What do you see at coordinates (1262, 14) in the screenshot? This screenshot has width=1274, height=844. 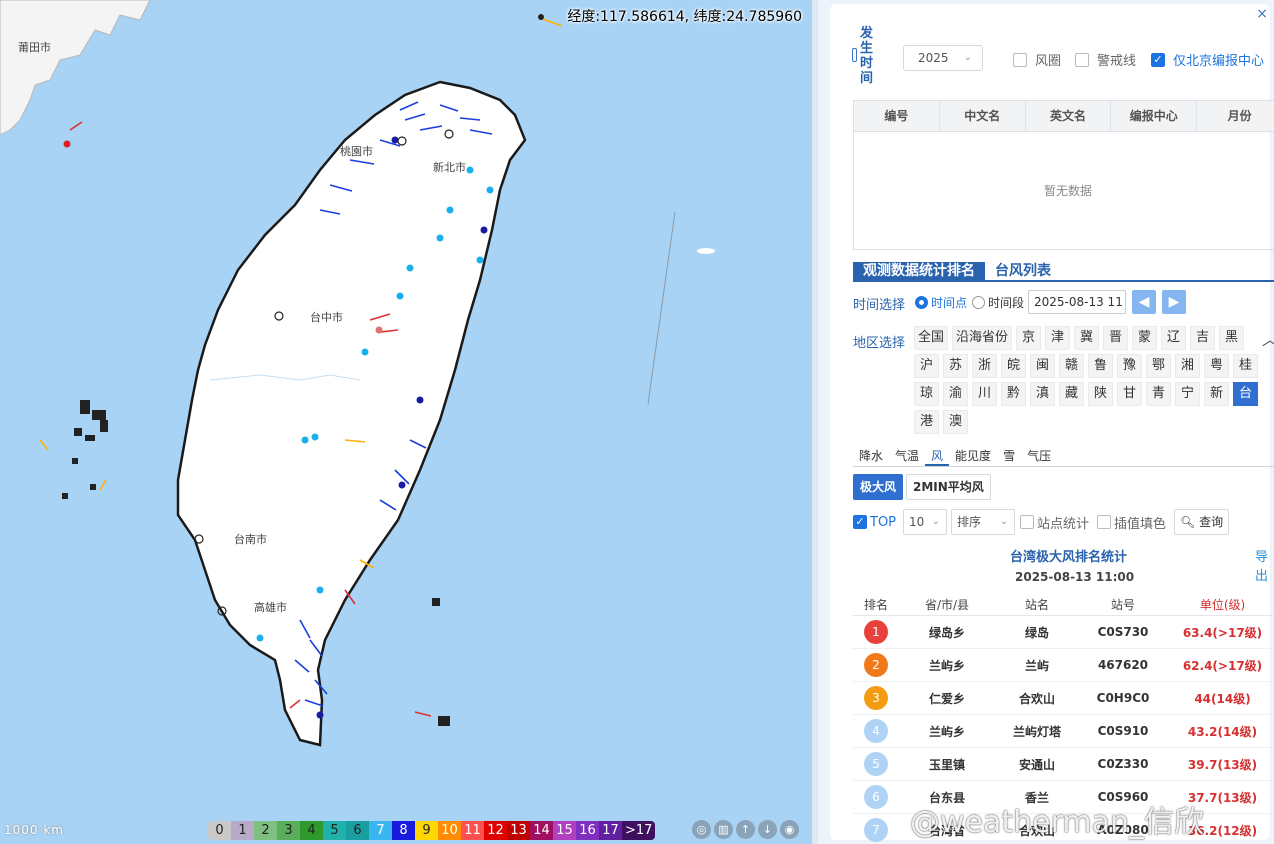 I see `close-icon: ×` at bounding box center [1262, 14].